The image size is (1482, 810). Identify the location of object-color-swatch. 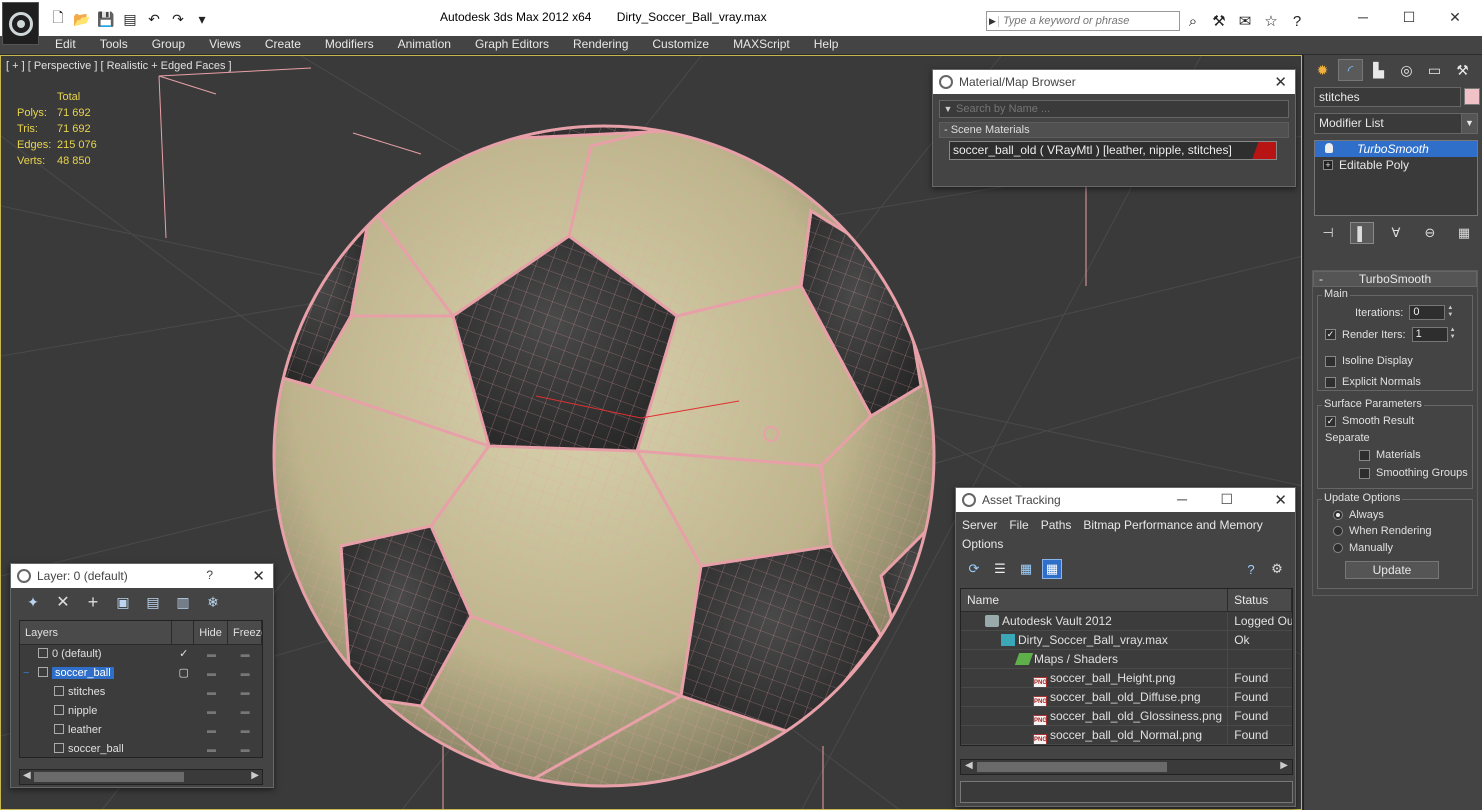
(1472, 96).